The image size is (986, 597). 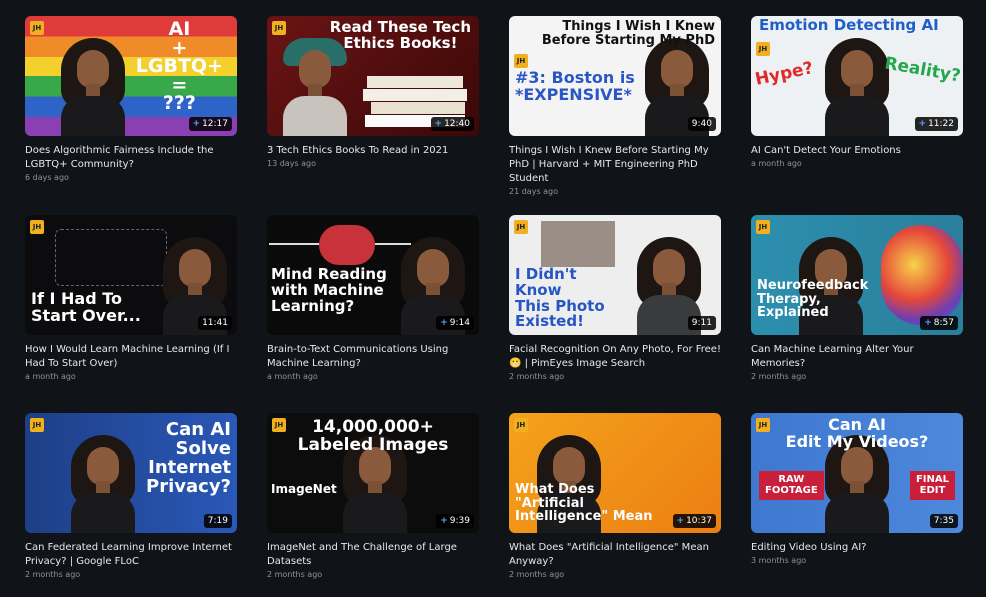 What do you see at coordinates (292, 163) in the screenshot?
I see `video-age: 13 days ago` at bounding box center [292, 163].